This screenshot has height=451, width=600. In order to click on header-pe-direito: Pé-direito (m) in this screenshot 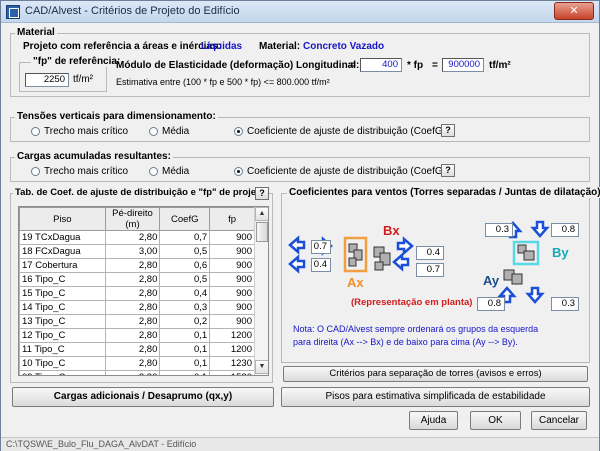, I will do `click(132, 219)`.